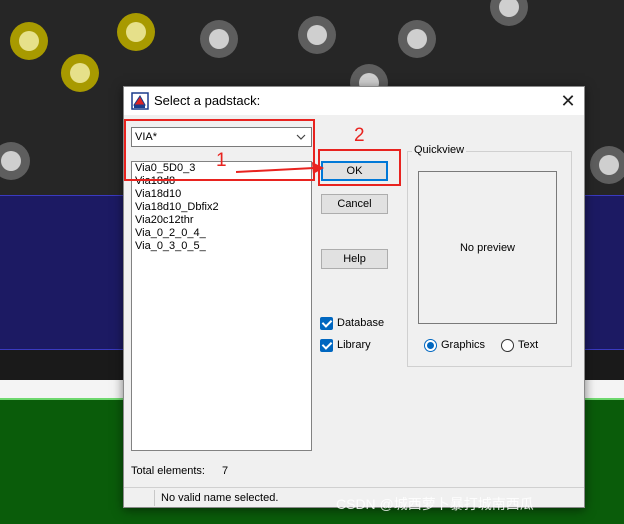  I want to click on status-divider, so click(154, 498).